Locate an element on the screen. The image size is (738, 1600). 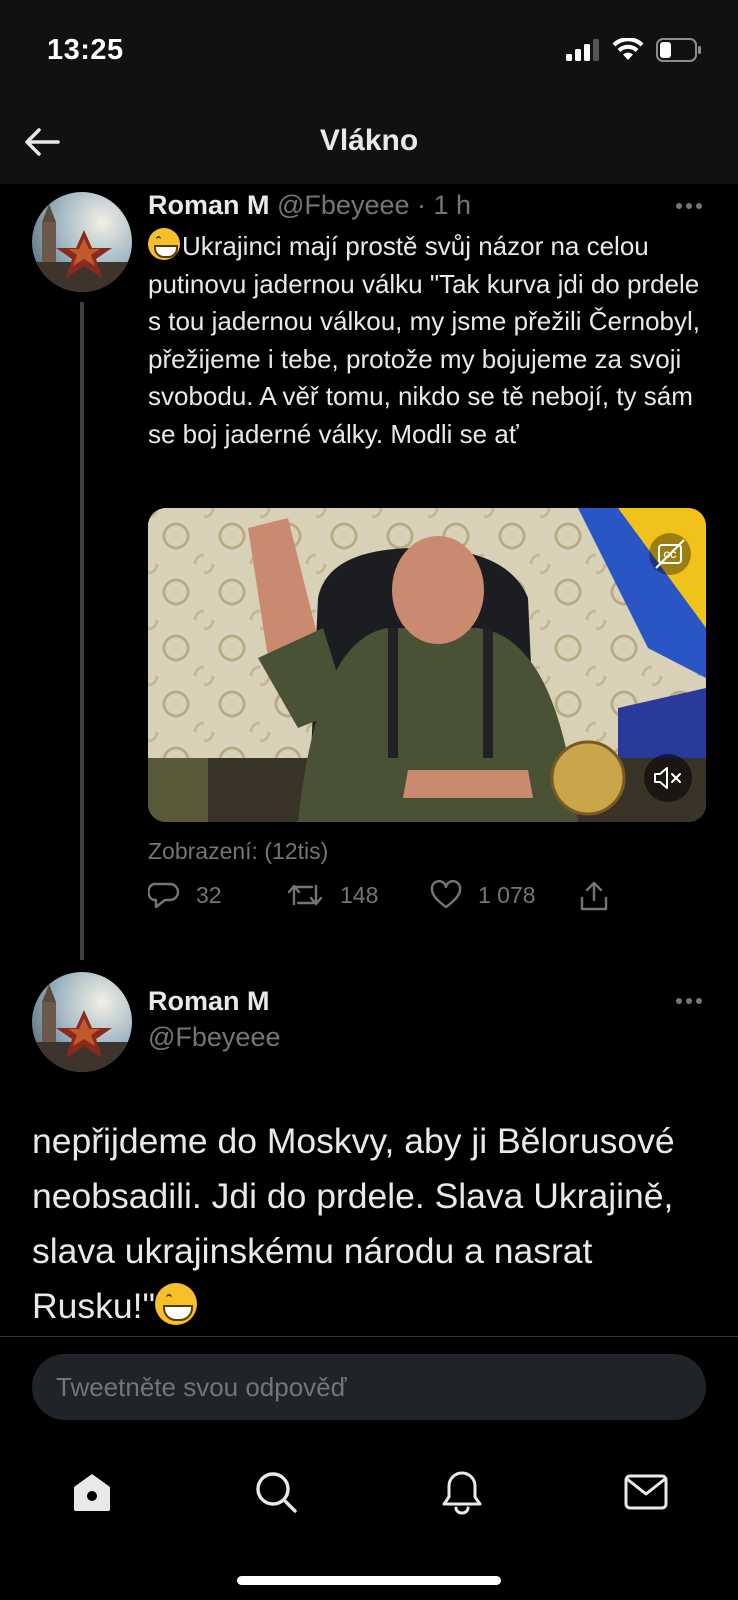
speaker-muted-icon is located at coordinates (667, 778).